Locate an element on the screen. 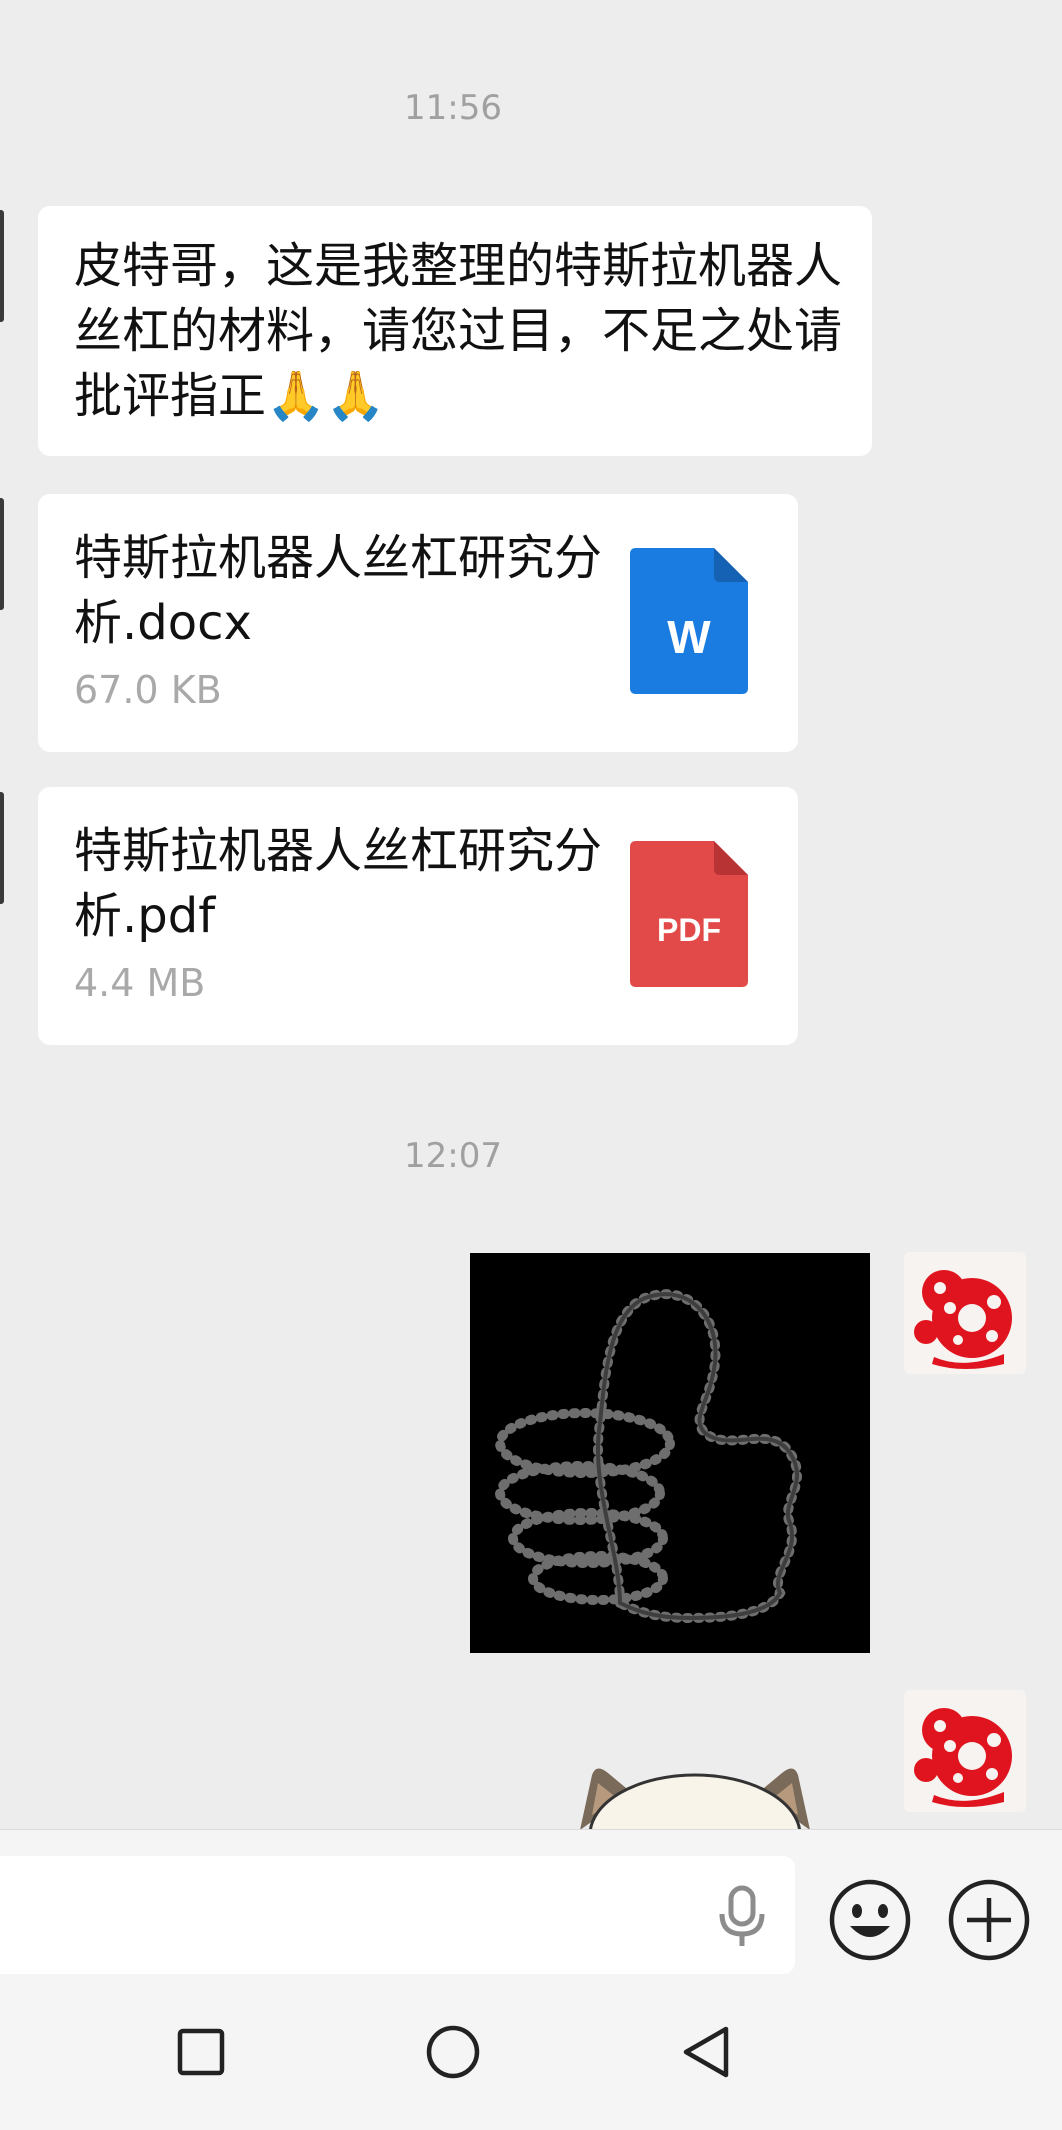 This screenshot has height=2130, width=1062. message-text: 皮特哥，这是我整理的特斯拉机器人丝杠的材料，请您过目，不足之处请批评指正🙏🙏 is located at coordinates (458, 331).